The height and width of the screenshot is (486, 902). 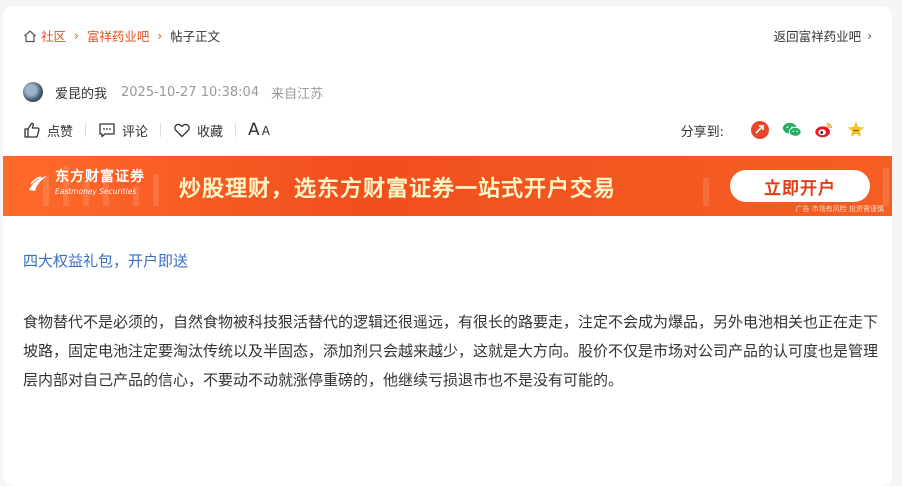 What do you see at coordinates (254, 130) in the screenshot?
I see `font-size-large: A` at bounding box center [254, 130].